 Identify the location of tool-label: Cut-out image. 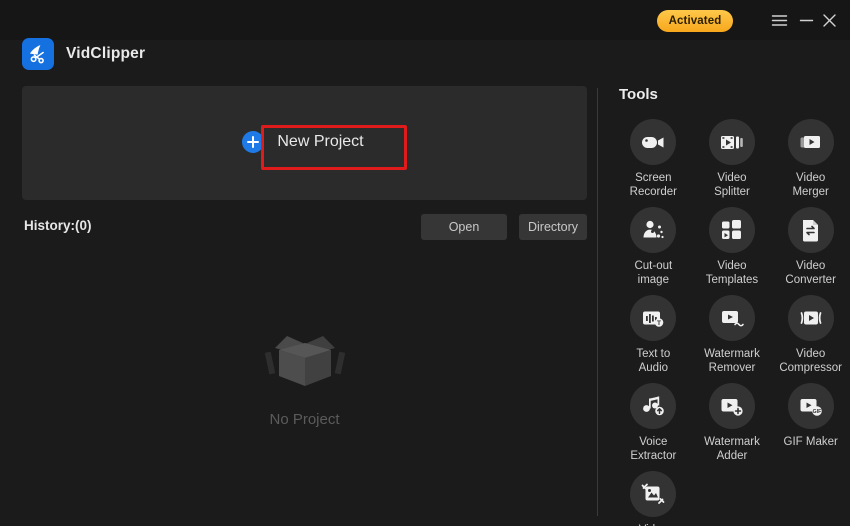
(653, 273).